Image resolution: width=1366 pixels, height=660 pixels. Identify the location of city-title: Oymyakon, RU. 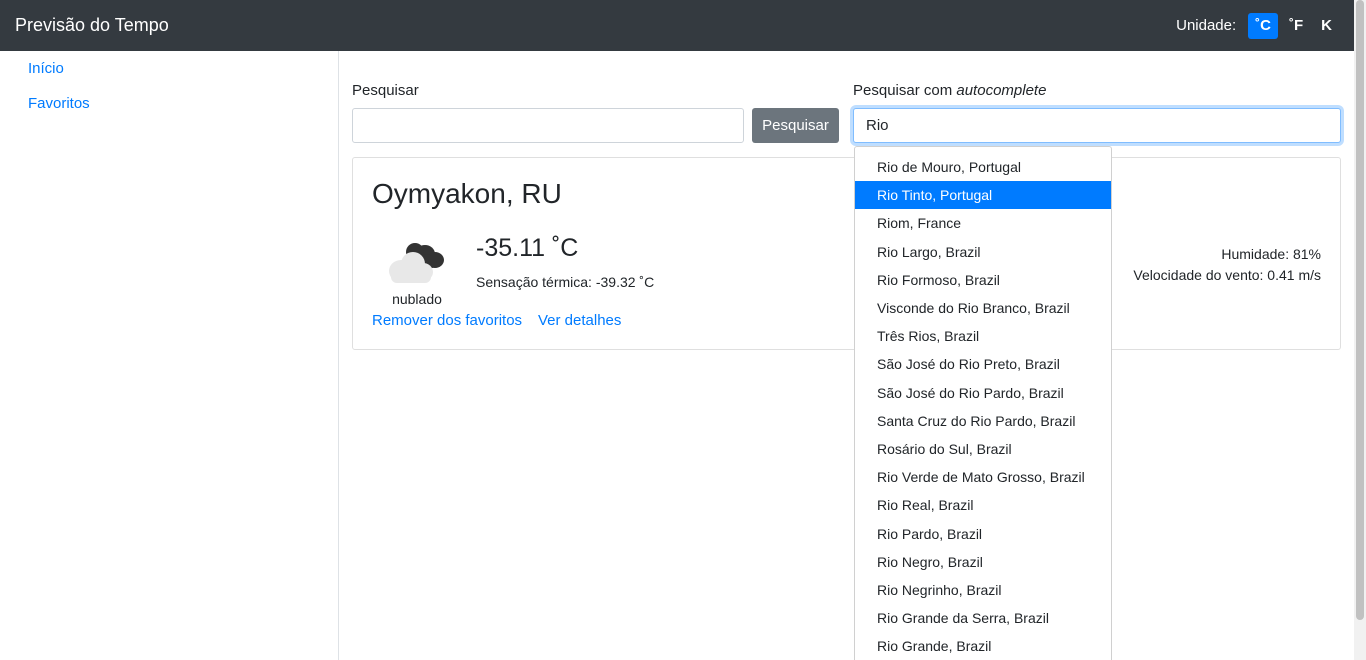
(467, 193).